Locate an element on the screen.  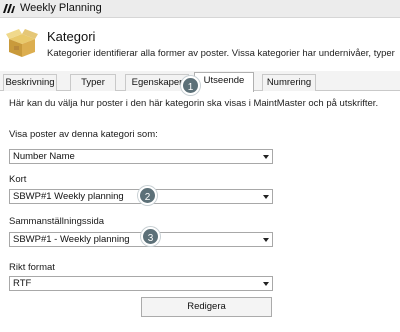
maintmaster-logo-icon is located at coordinates (9, 8).